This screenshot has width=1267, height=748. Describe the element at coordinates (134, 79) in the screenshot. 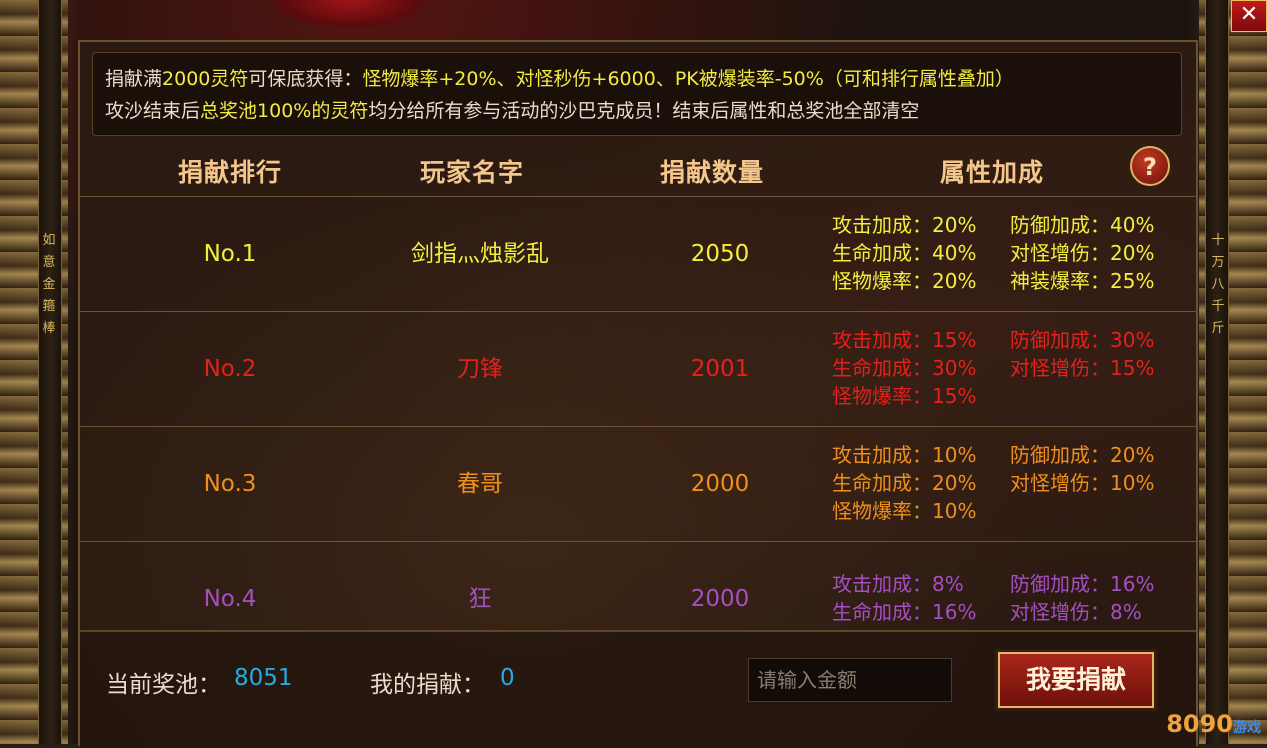

I see `notice-text: 捐献满` at that location.